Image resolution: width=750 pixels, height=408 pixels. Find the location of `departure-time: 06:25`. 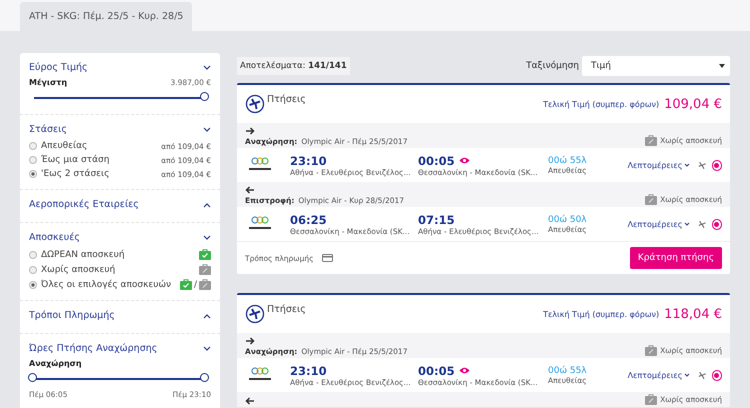

departure-time: 06:25 is located at coordinates (309, 219).